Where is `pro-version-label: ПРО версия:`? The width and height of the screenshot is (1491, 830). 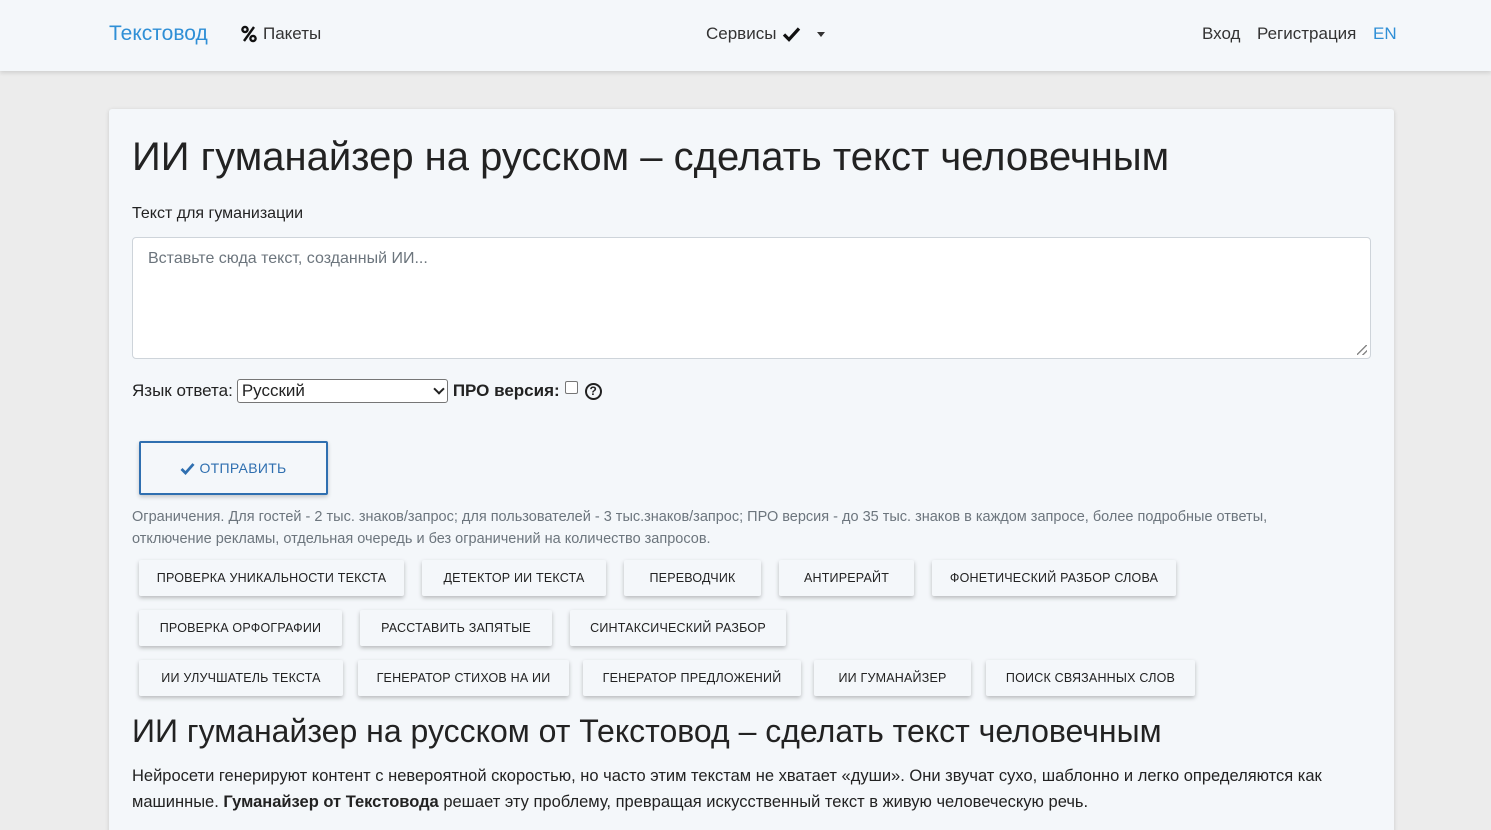 pro-version-label: ПРО версия: is located at coordinates (506, 390).